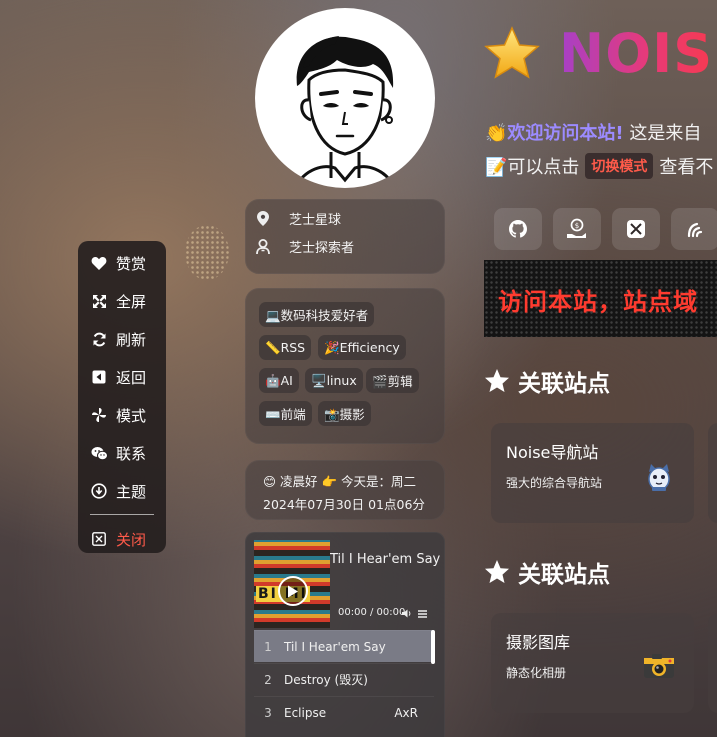  What do you see at coordinates (433, 647) in the screenshot?
I see `playlist-scrollbar` at bounding box center [433, 647].